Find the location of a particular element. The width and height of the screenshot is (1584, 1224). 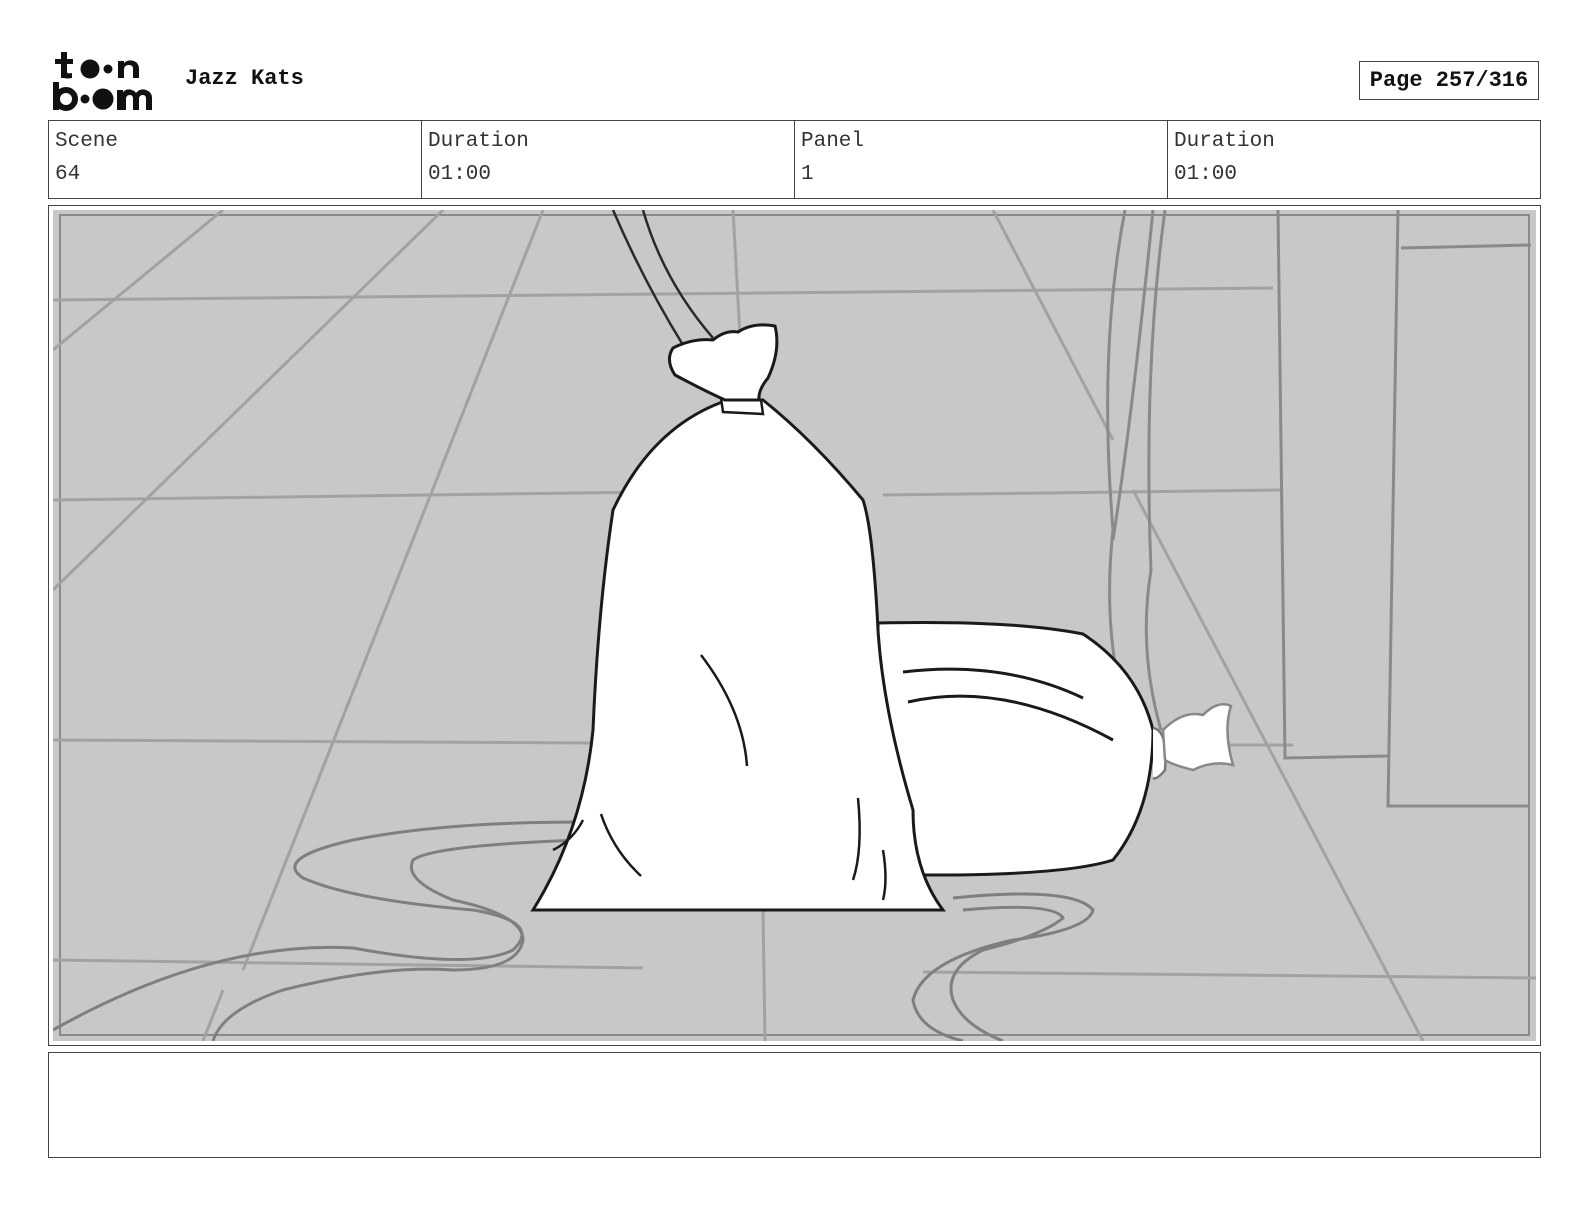

panel-notes is located at coordinates (794, 1105).